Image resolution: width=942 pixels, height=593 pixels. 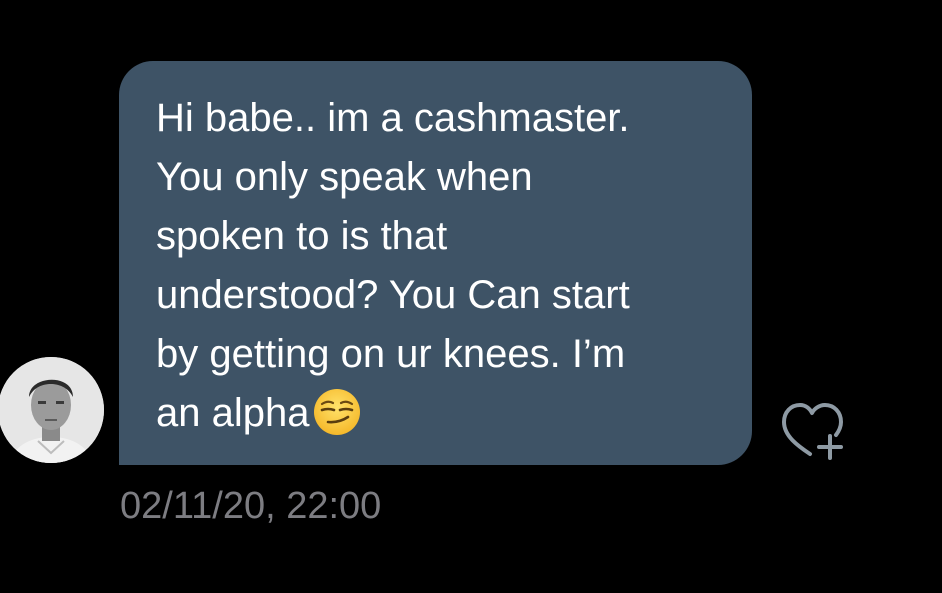 I want to click on smirking-face-emoji-icon, so click(x=337, y=412).